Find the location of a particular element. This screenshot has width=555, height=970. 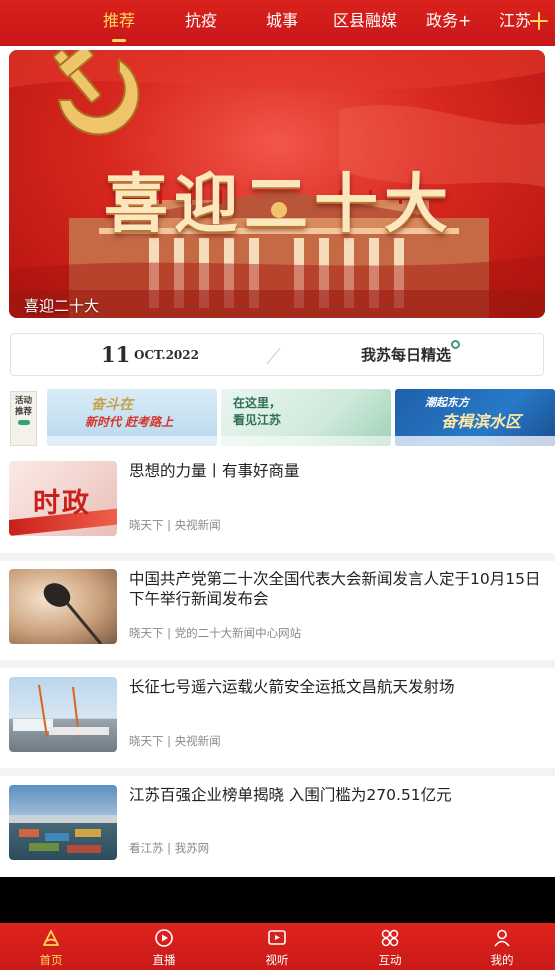

nav-home: 首页 is located at coordinates (51, 946).